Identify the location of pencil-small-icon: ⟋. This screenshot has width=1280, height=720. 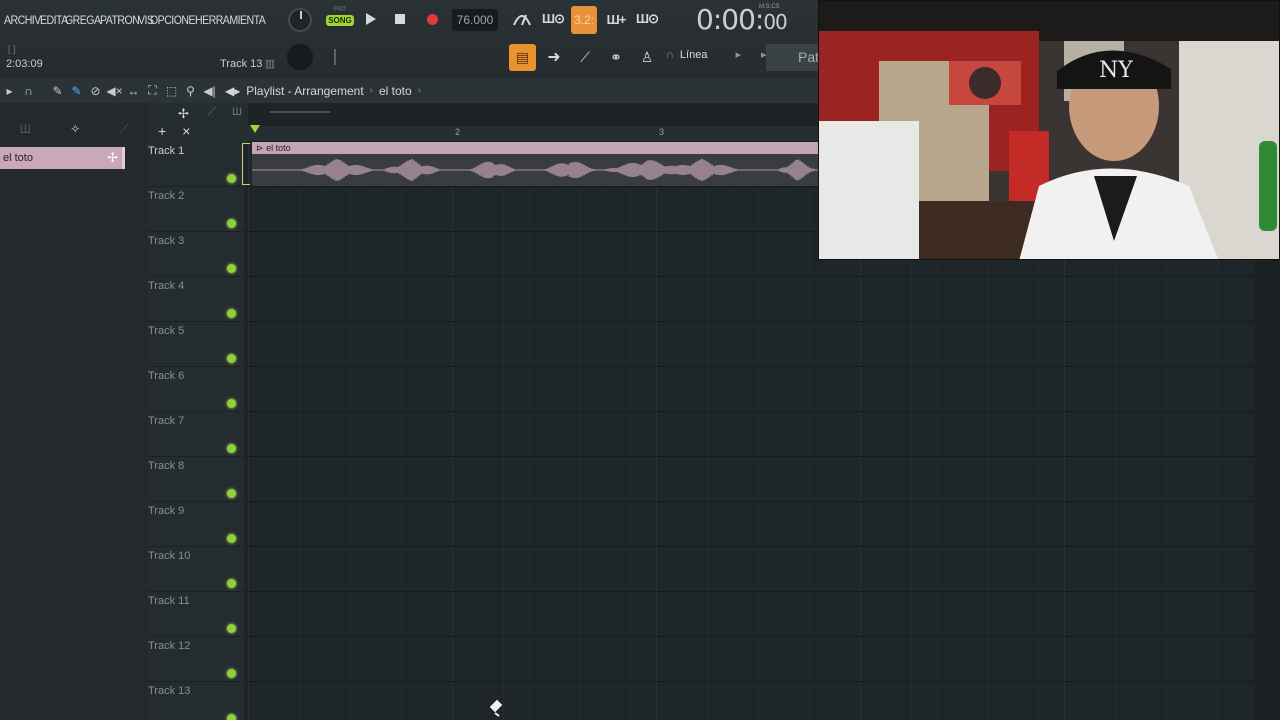
(212, 112).